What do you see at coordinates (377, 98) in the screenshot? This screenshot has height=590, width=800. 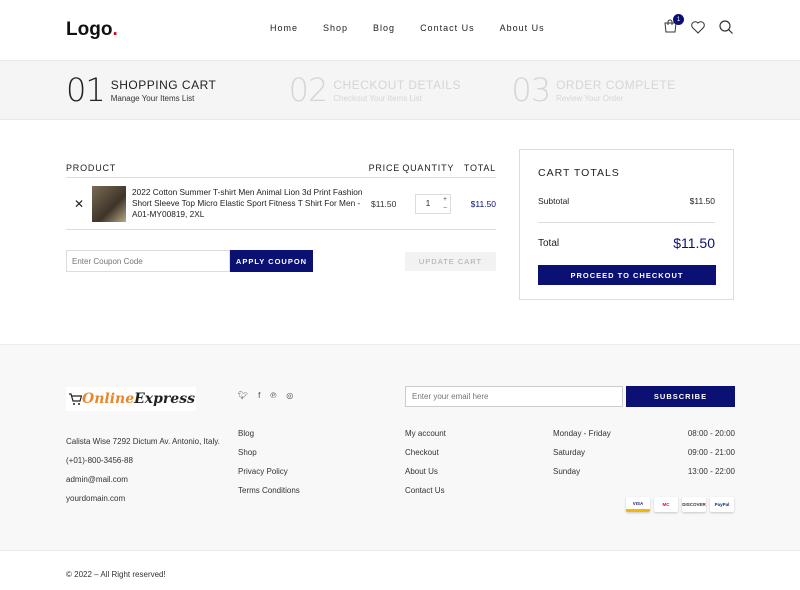 I see `step-subtitle: Checkout Your Items List` at bounding box center [377, 98].